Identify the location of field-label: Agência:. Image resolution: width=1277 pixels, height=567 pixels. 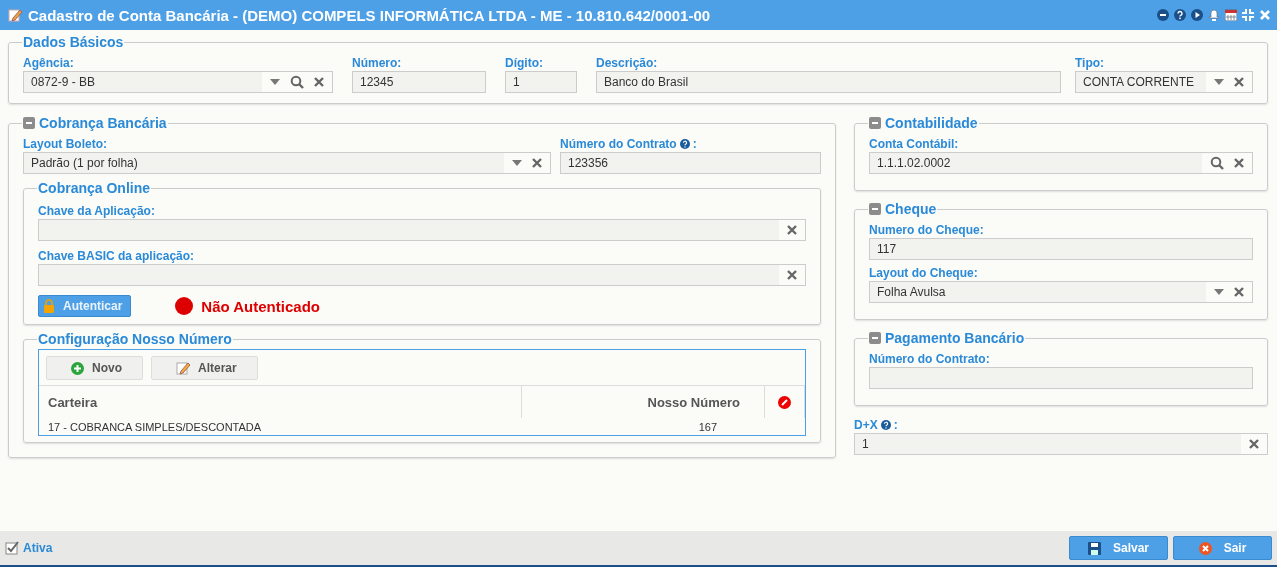
(48, 62).